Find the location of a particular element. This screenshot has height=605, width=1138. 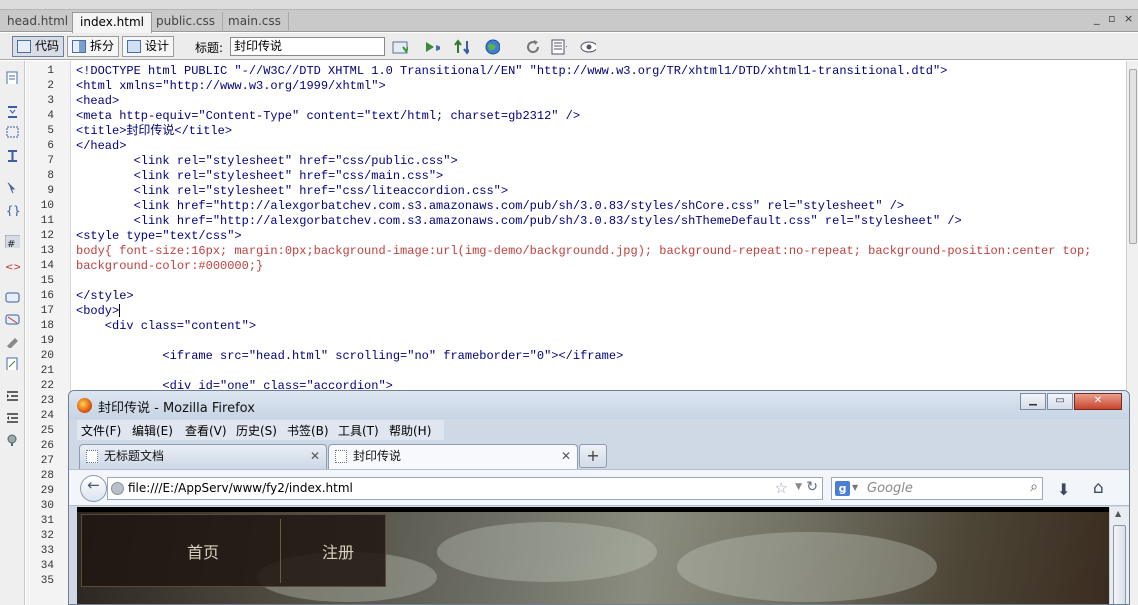

line-number: 4 is located at coordinates (50, 116).